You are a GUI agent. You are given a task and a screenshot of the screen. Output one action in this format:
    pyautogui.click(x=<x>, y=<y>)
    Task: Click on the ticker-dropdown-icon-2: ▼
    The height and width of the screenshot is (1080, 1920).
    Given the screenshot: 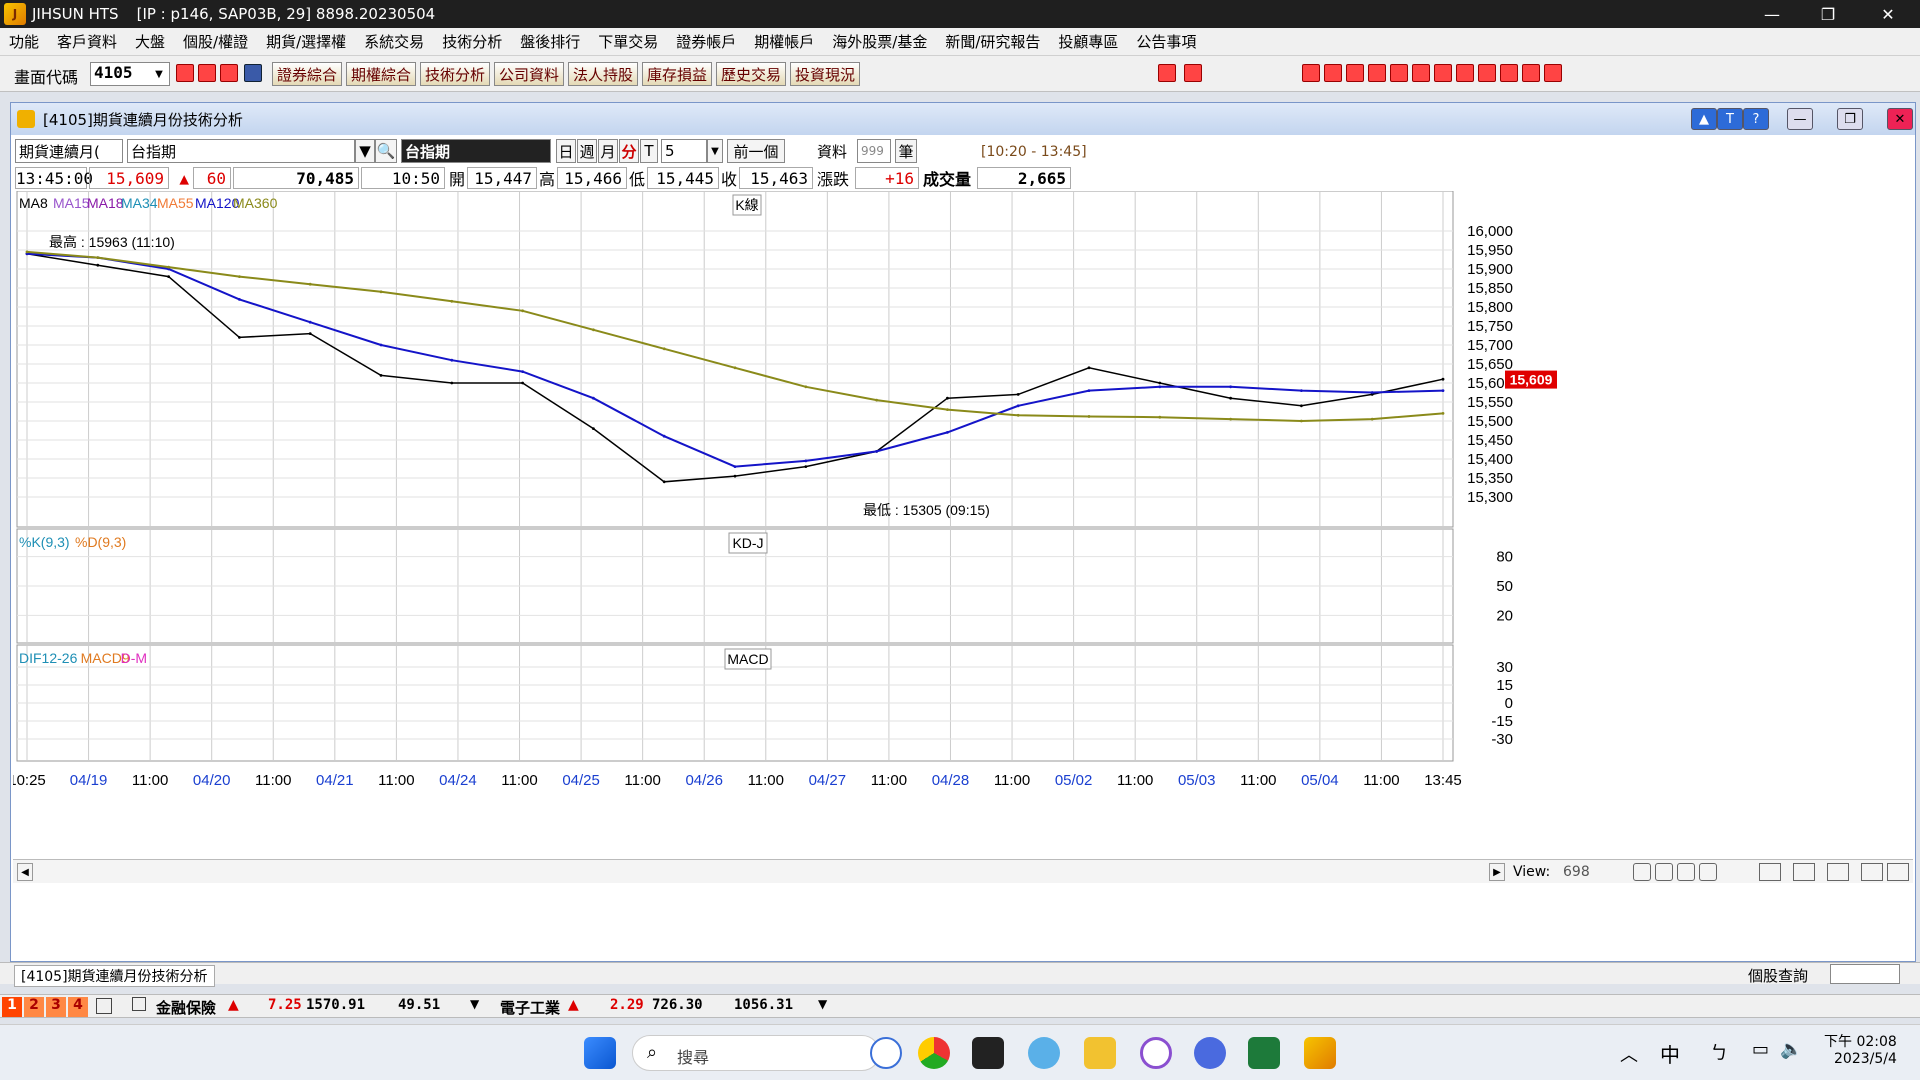 What is the action you would take?
    pyautogui.click(x=822, y=1004)
    